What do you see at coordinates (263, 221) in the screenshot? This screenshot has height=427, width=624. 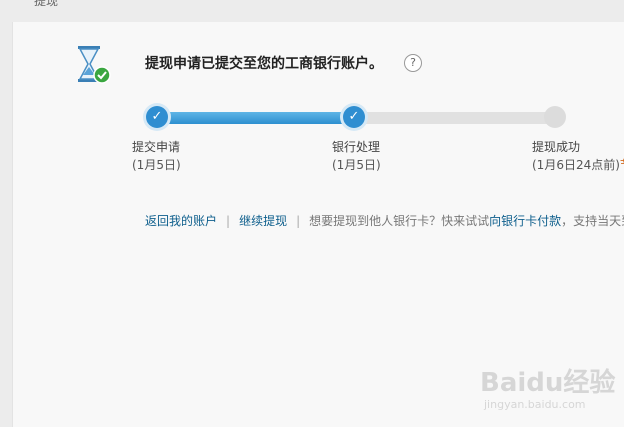 I see `continue-withdraw-link: 继续提现` at bounding box center [263, 221].